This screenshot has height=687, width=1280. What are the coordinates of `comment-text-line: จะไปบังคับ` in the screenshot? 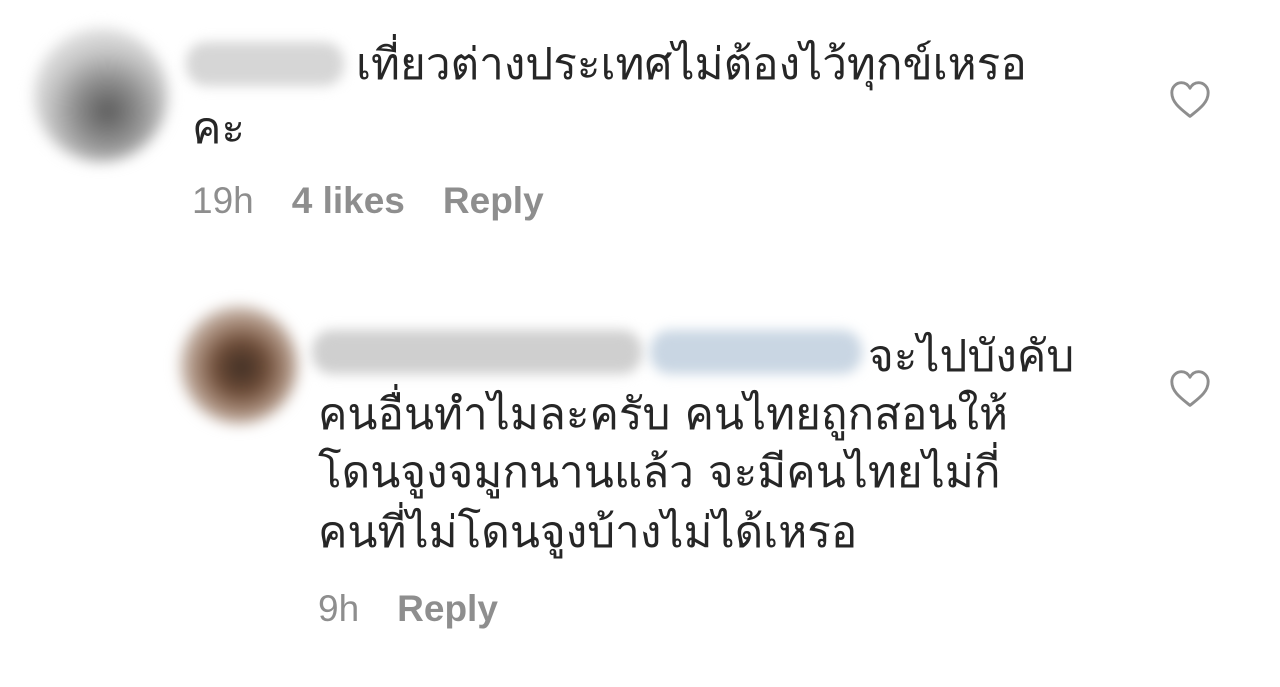 It's located at (971, 356).